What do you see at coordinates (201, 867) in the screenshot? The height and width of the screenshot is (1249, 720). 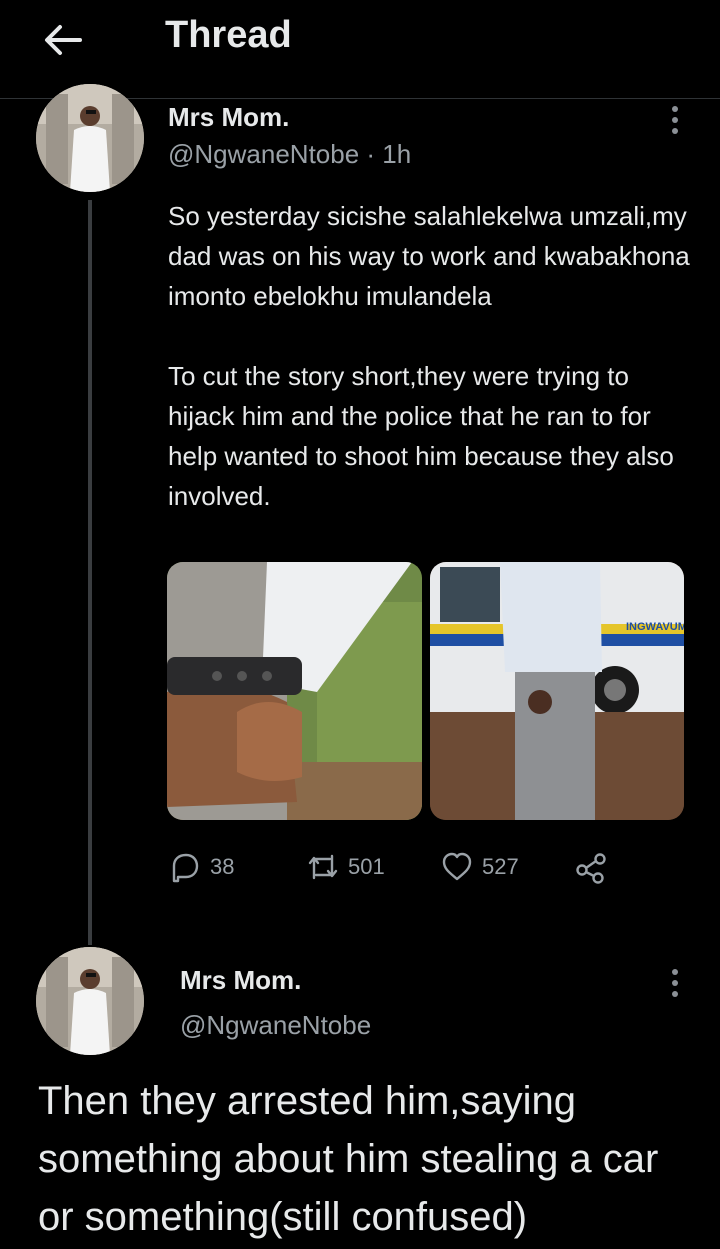 I see `reply-action: 38` at bounding box center [201, 867].